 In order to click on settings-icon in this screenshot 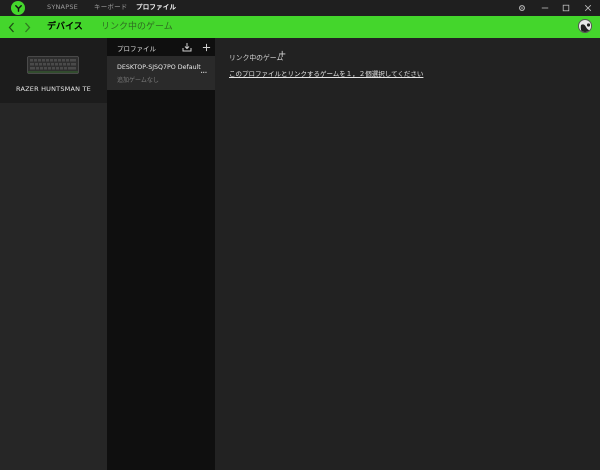, I will do `click(522, 8)`.